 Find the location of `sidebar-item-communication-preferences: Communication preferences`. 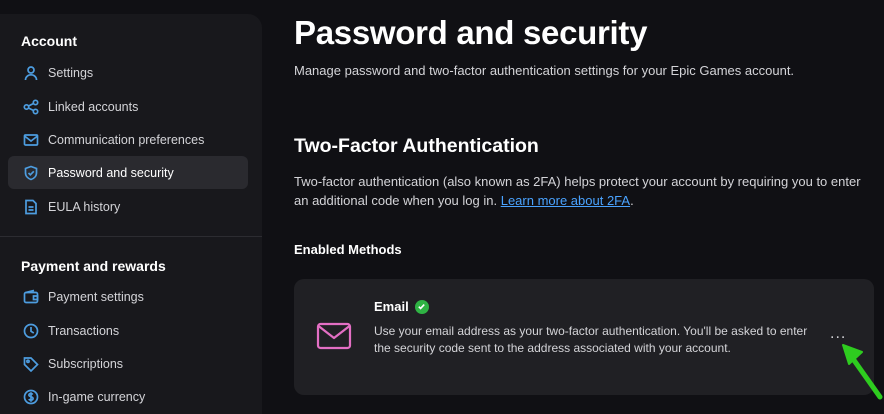

sidebar-item-communication-preferences: Communication preferences is located at coordinates (128, 139).